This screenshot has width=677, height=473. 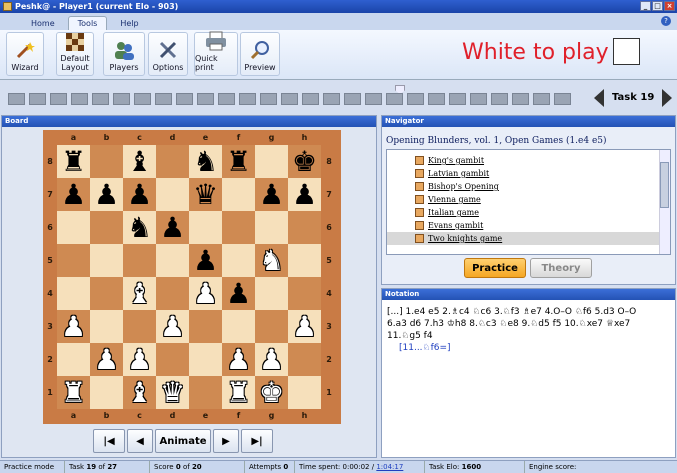 I want to click on minimize-icon: _, so click(x=645, y=6).